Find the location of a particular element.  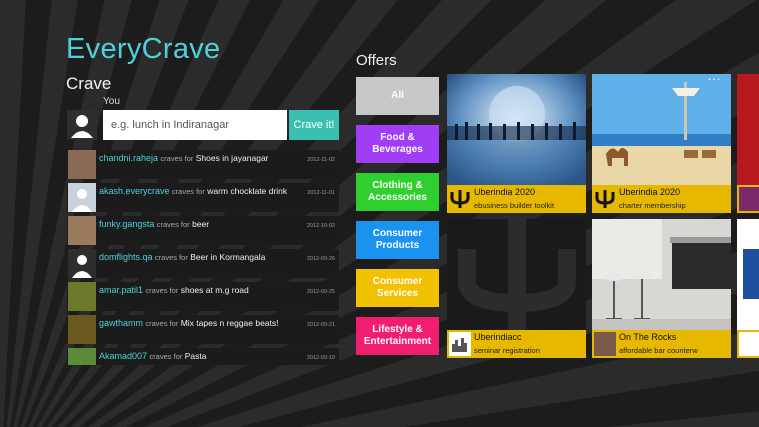

feed-username: chandni.raheja is located at coordinates (128, 158).